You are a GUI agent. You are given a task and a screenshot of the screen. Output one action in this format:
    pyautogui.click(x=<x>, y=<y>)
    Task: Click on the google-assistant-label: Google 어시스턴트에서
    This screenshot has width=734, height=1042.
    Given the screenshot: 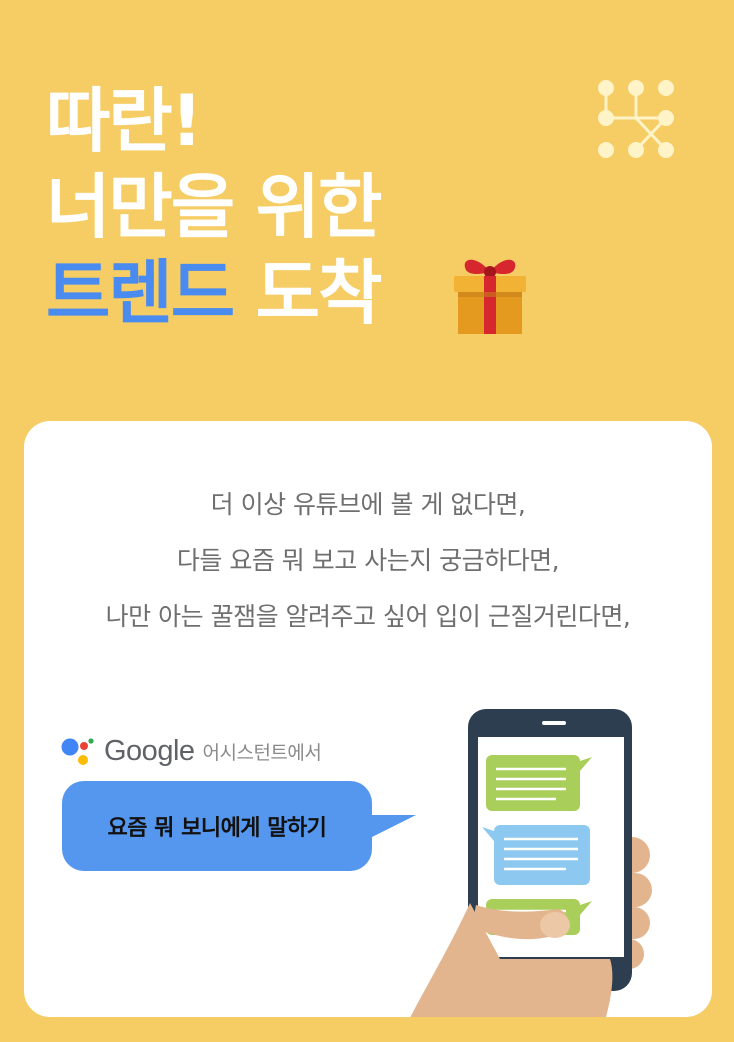 What is the action you would take?
    pyautogui.click(x=191, y=751)
    